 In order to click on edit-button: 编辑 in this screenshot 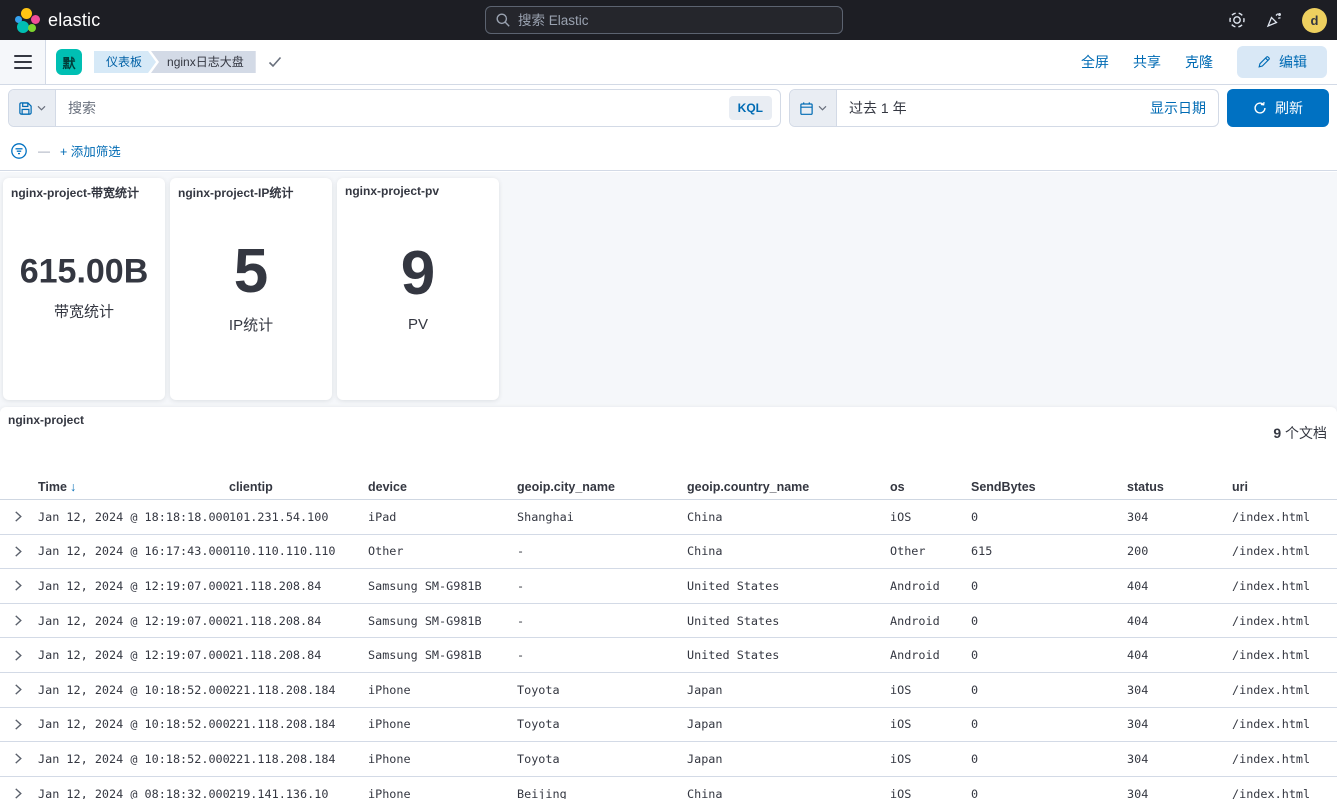, I will do `click(1282, 62)`.